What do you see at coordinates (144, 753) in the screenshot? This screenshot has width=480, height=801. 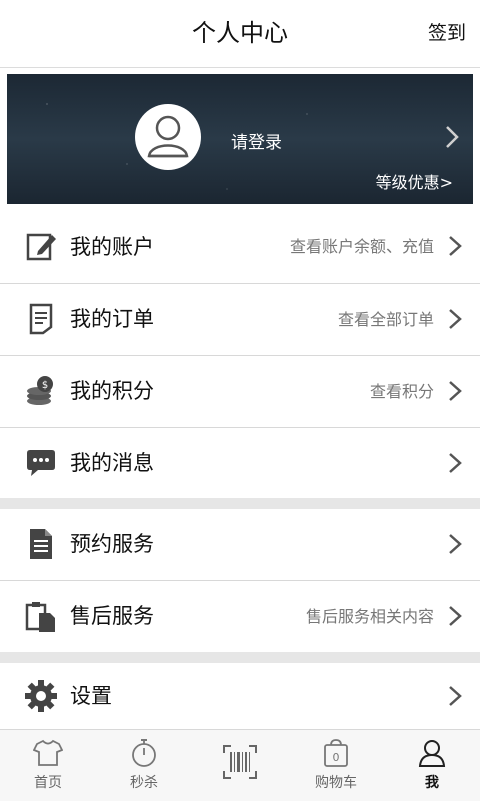 I see `stopwatch-icon` at bounding box center [144, 753].